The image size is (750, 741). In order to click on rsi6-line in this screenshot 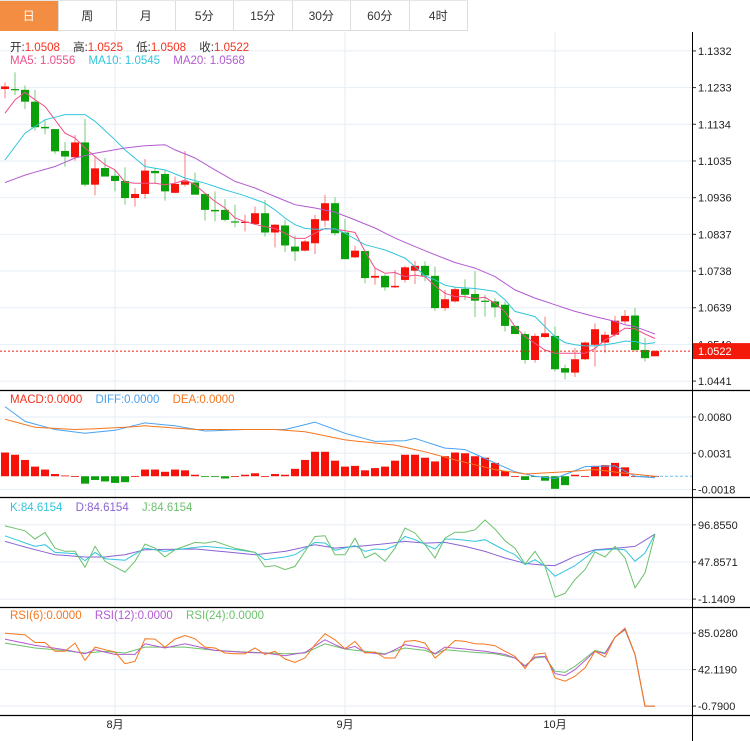, I will do `click(329, 667)`.